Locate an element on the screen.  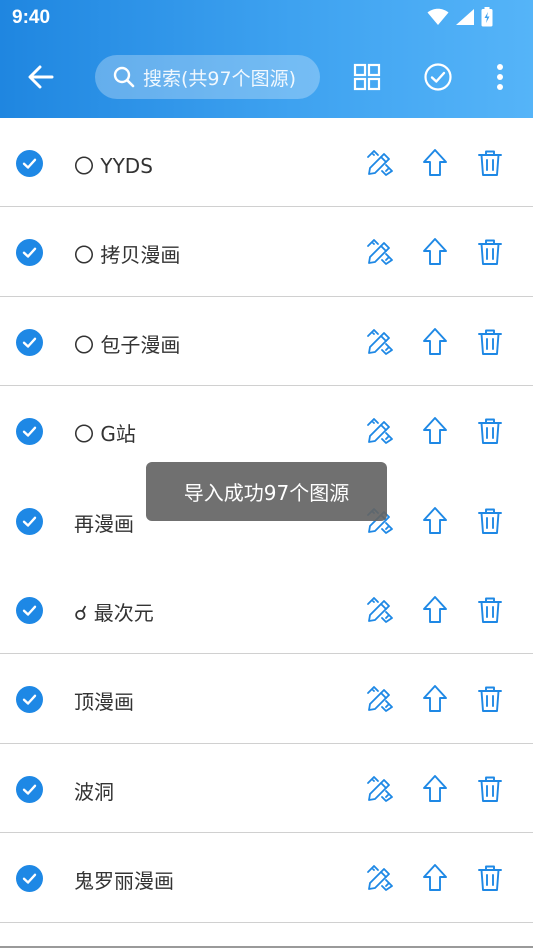
status-time: 9:40 is located at coordinates (31, 17).